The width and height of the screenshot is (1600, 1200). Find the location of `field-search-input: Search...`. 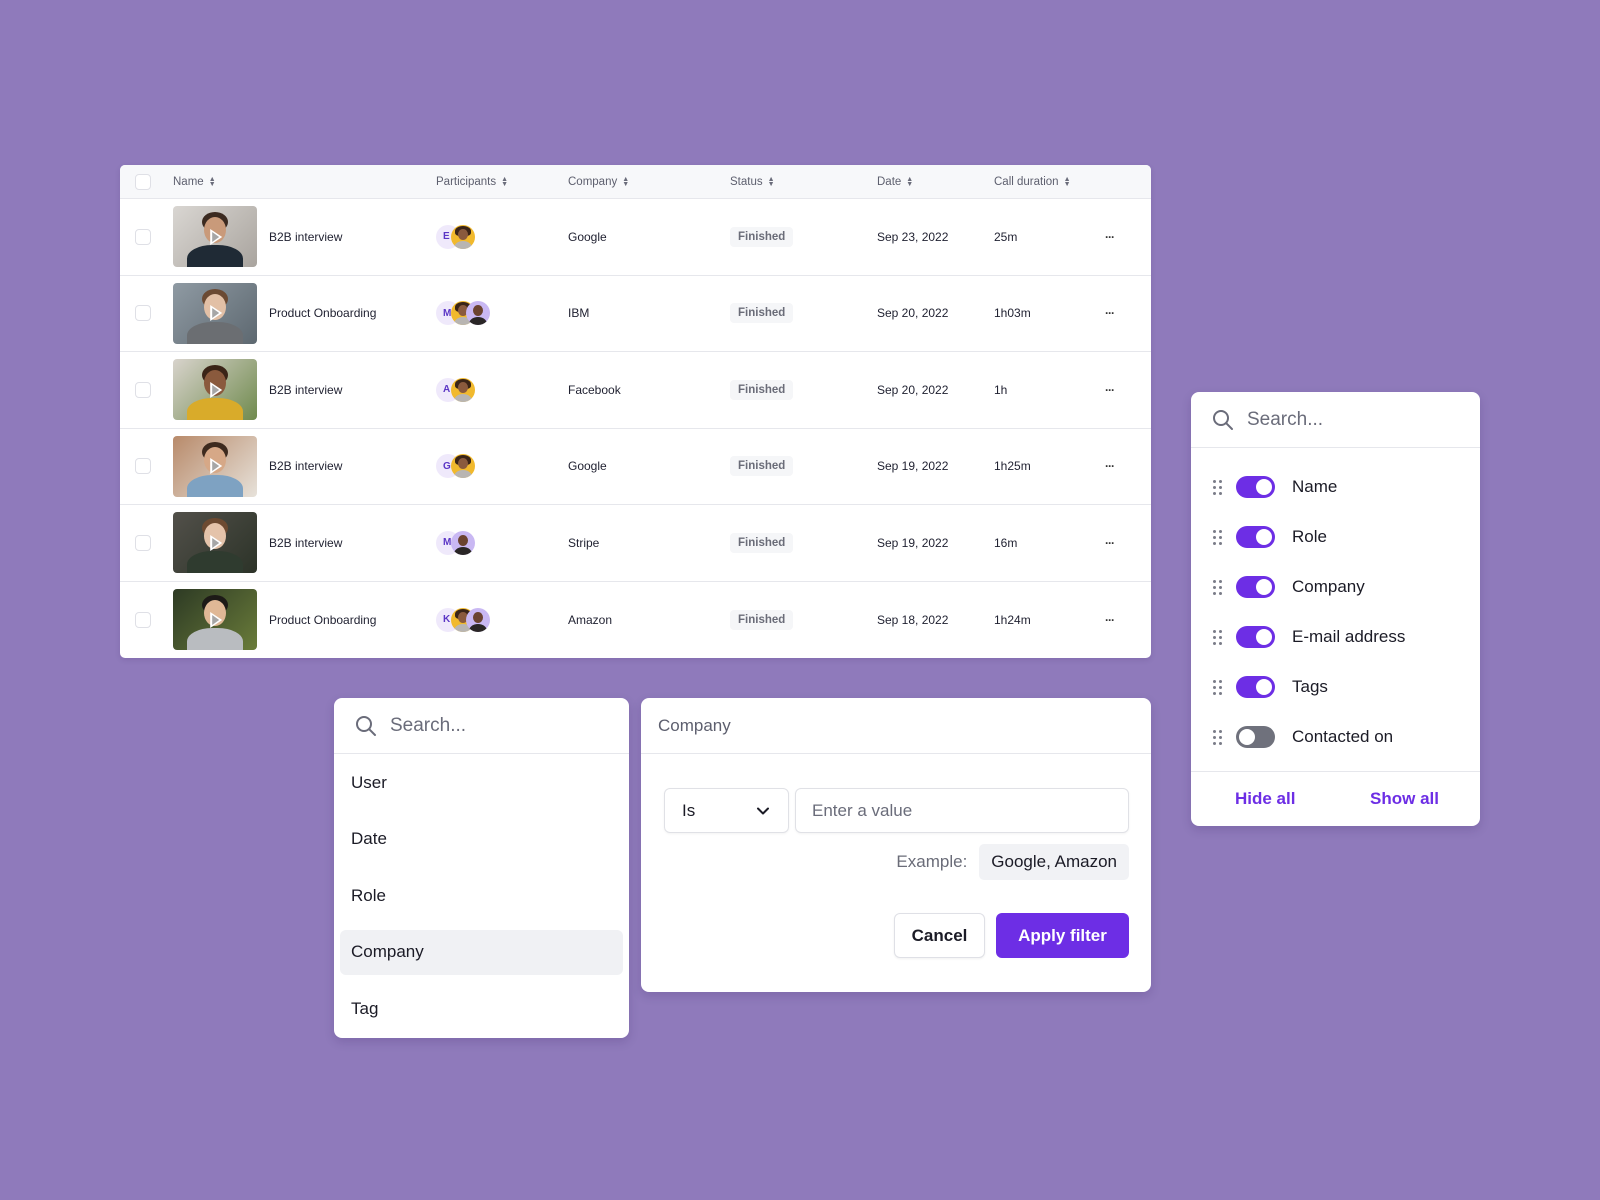

field-search-input: Search... is located at coordinates (481, 726).